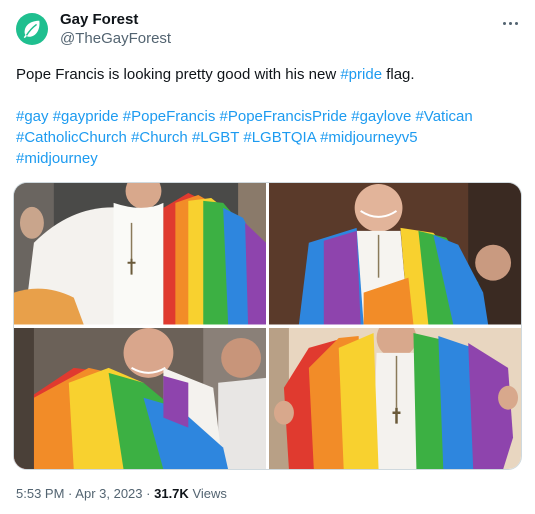 Image resolution: width=535 pixels, height=514 pixels. I want to click on more-horizontal-icon, so click(510, 21).